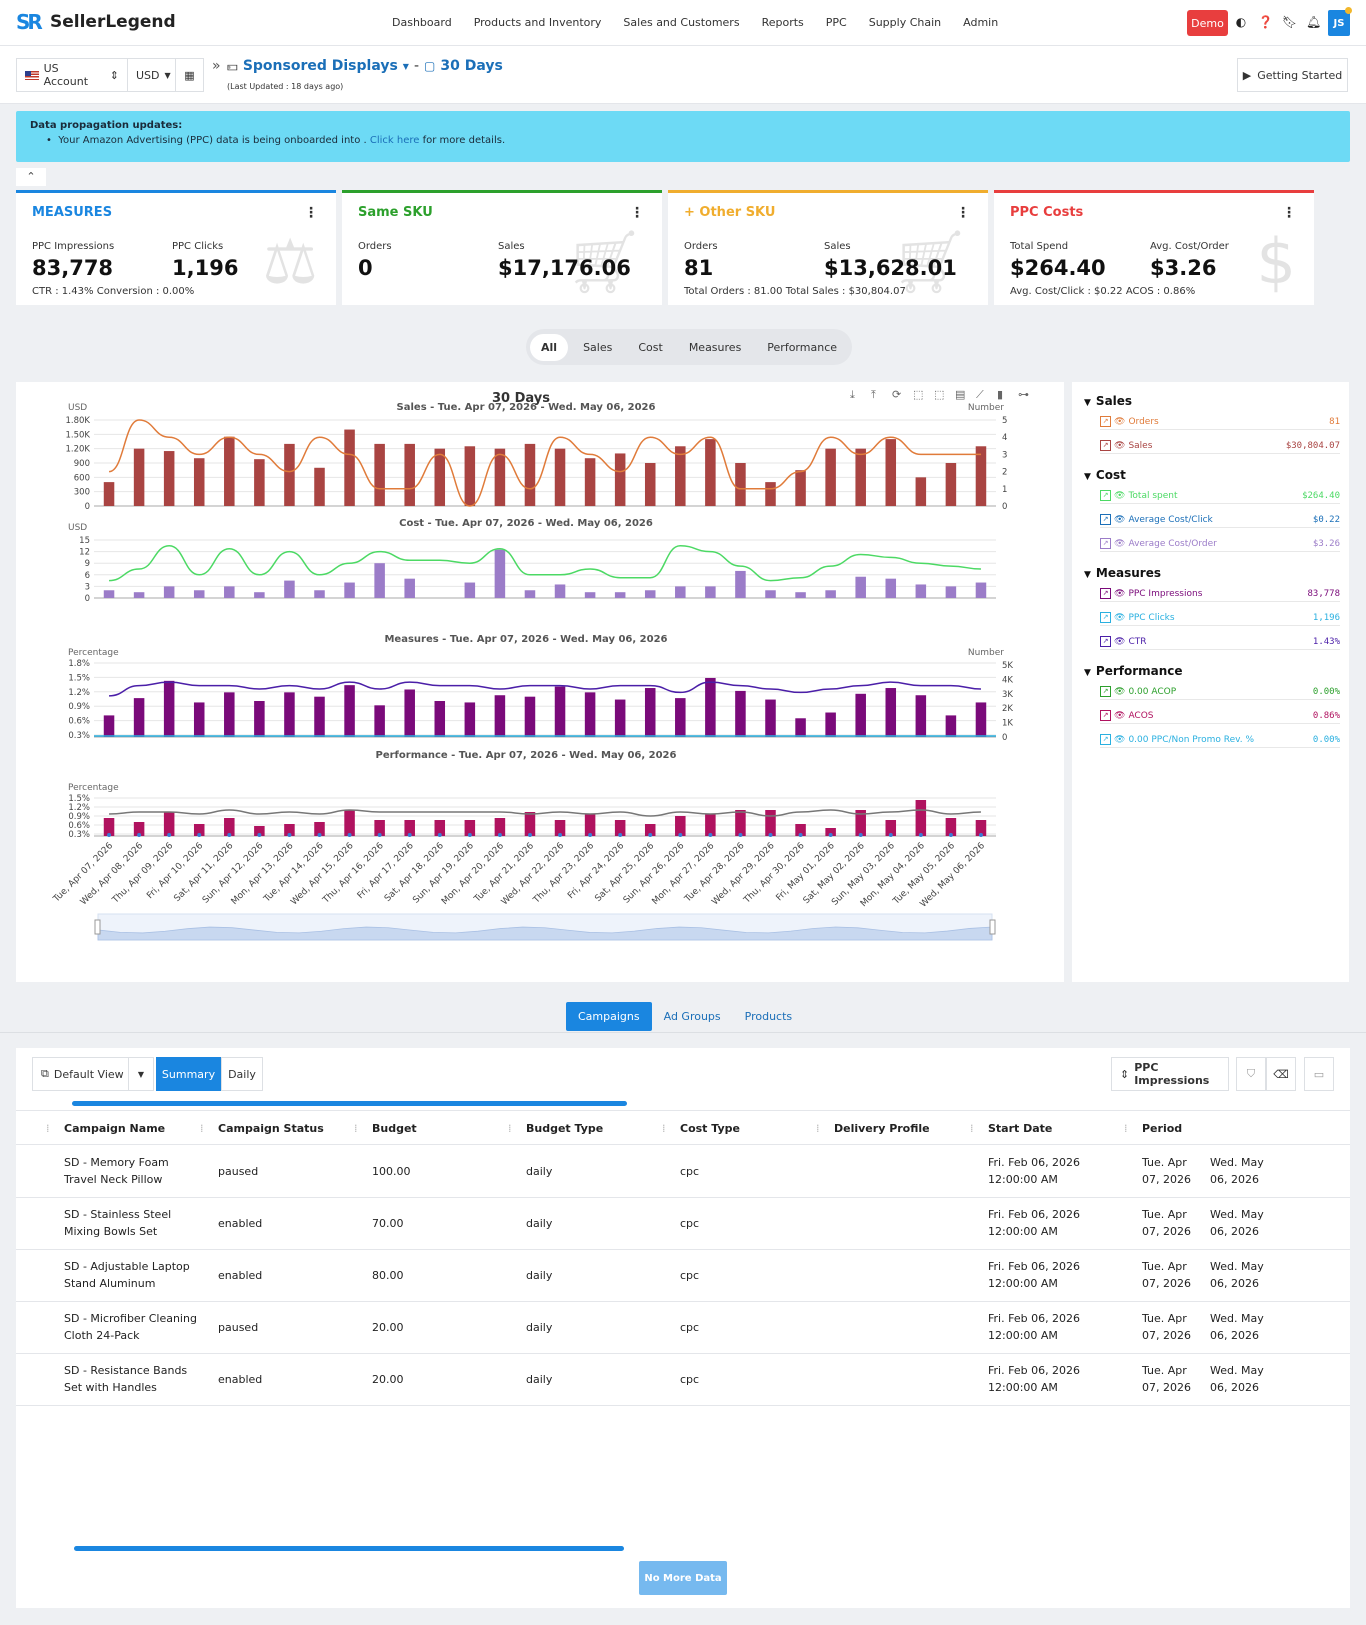  Describe the element at coordinates (545, 813) in the screenshot. I see `line-total-acos` at that location.